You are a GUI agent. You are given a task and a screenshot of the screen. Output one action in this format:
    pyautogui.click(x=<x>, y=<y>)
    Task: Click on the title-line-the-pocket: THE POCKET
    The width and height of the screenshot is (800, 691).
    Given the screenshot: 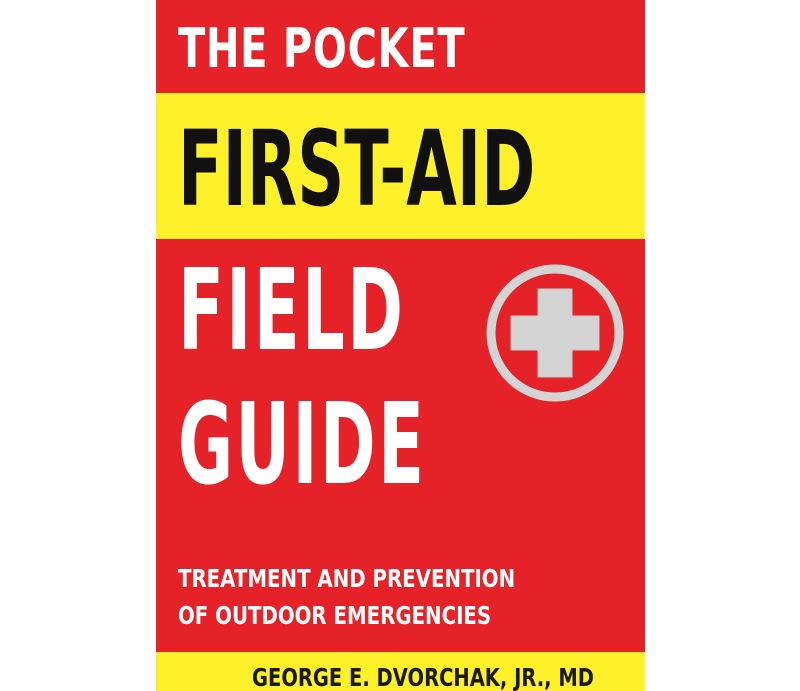 What is the action you would take?
    pyautogui.click(x=322, y=48)
    